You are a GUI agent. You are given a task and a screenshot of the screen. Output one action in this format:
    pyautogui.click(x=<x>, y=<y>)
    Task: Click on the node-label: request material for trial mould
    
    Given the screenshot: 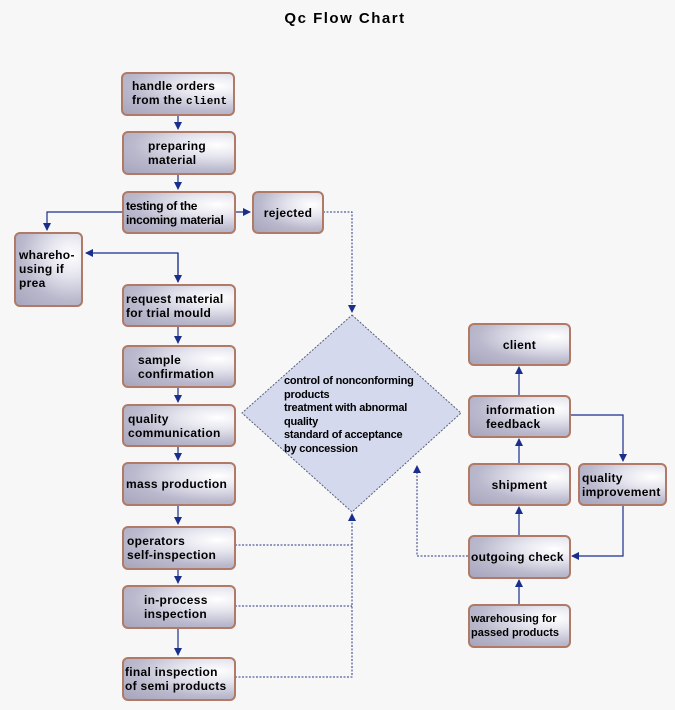 What is the action you would take?
    pyautogui.click(x=175, y=305)
    